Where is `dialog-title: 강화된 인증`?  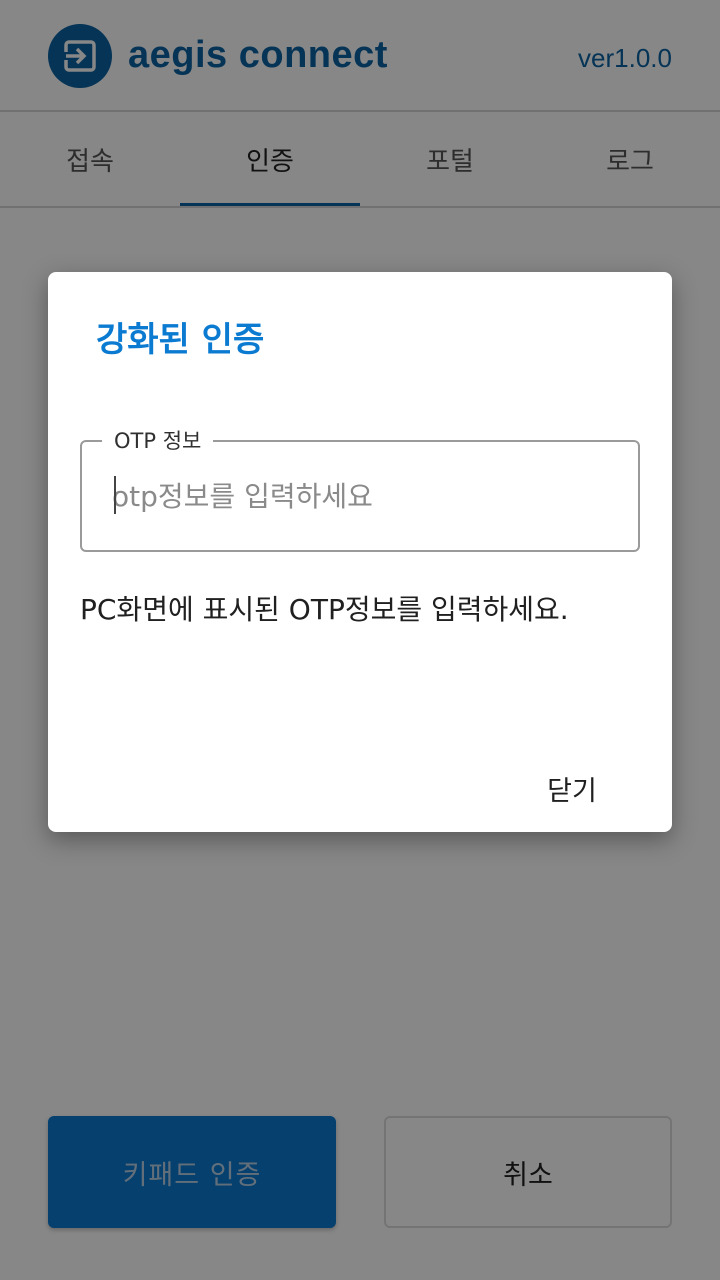 dialog-title: 강화된 인증 is located at coordinates (180, 340).